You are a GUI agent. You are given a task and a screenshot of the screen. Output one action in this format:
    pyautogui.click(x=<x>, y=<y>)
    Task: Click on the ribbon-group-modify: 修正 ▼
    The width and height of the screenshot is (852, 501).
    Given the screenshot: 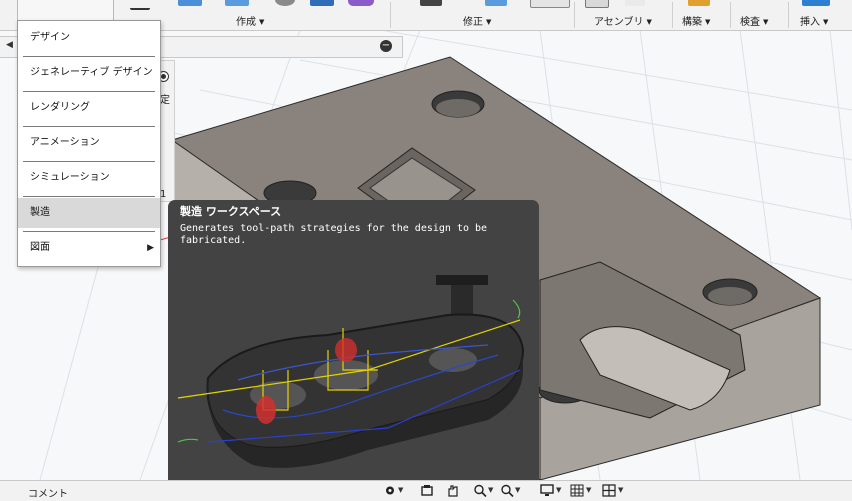 What is the action you would take?
    pyautogui.click(x=482, y=15)
    